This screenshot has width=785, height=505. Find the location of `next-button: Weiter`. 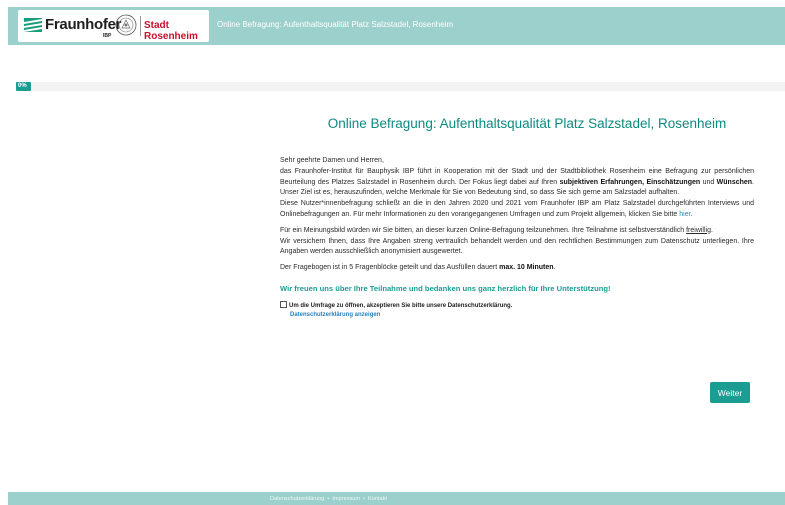

next-button: Weiter is located at coordinates (730, 392).